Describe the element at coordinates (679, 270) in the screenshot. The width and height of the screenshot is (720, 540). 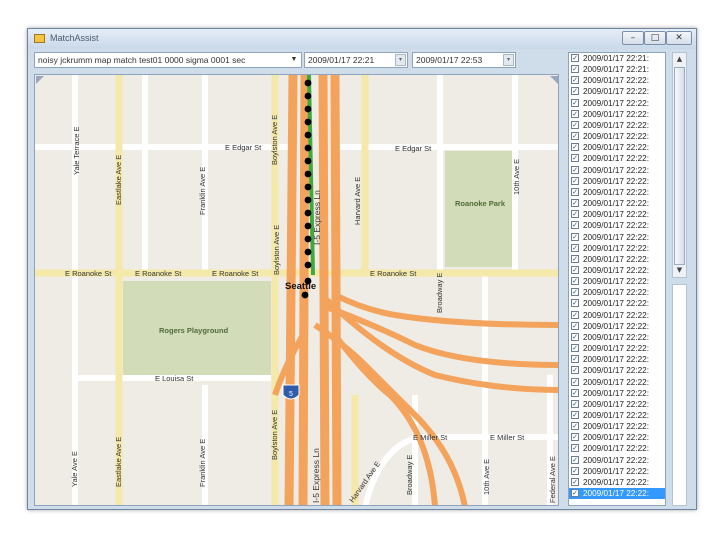
I see `scroll-down-arrow-icon: ▼` at that location.